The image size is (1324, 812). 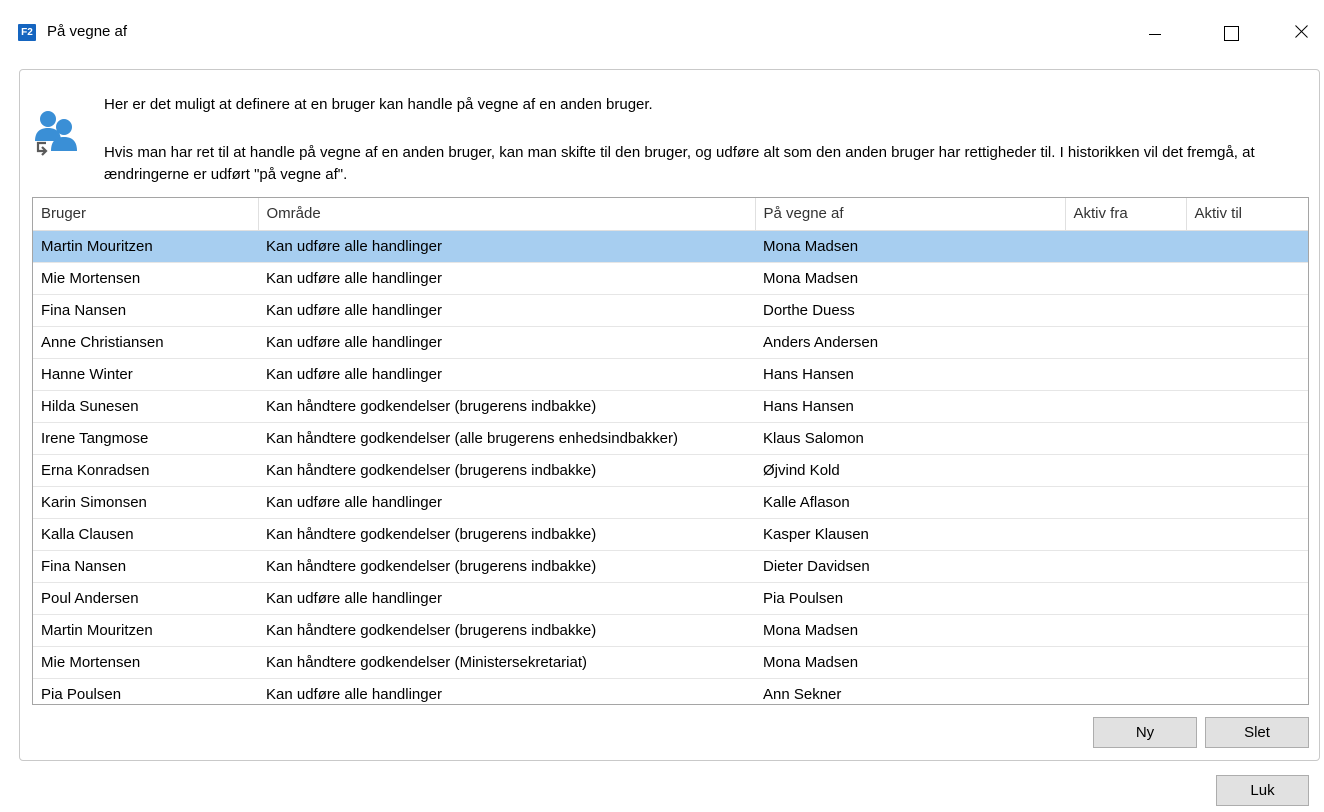 What do you see at coordinates (27, 32) in the screenshot?
I see `f2-app-icon: F2` at bounding box center [27, 32].